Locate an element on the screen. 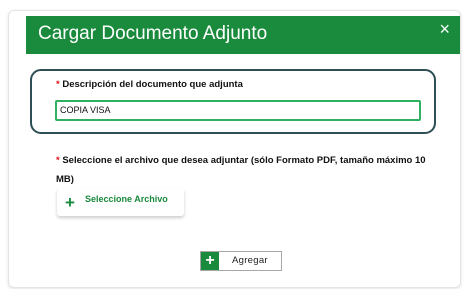 The image size is (467, 289). description-input: COPIA VISA is located at coordinates (238, 110).